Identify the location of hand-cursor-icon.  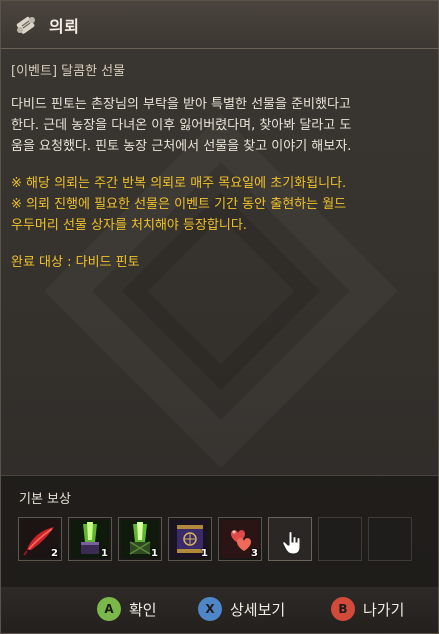
(291, 543).